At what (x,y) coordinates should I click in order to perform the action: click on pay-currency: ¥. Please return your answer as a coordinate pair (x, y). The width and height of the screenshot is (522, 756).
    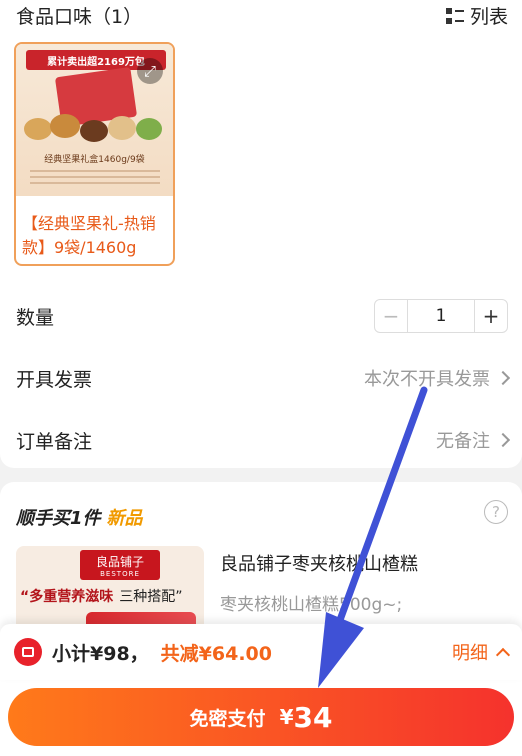
    Looking at the image, I should click on (286, 717).